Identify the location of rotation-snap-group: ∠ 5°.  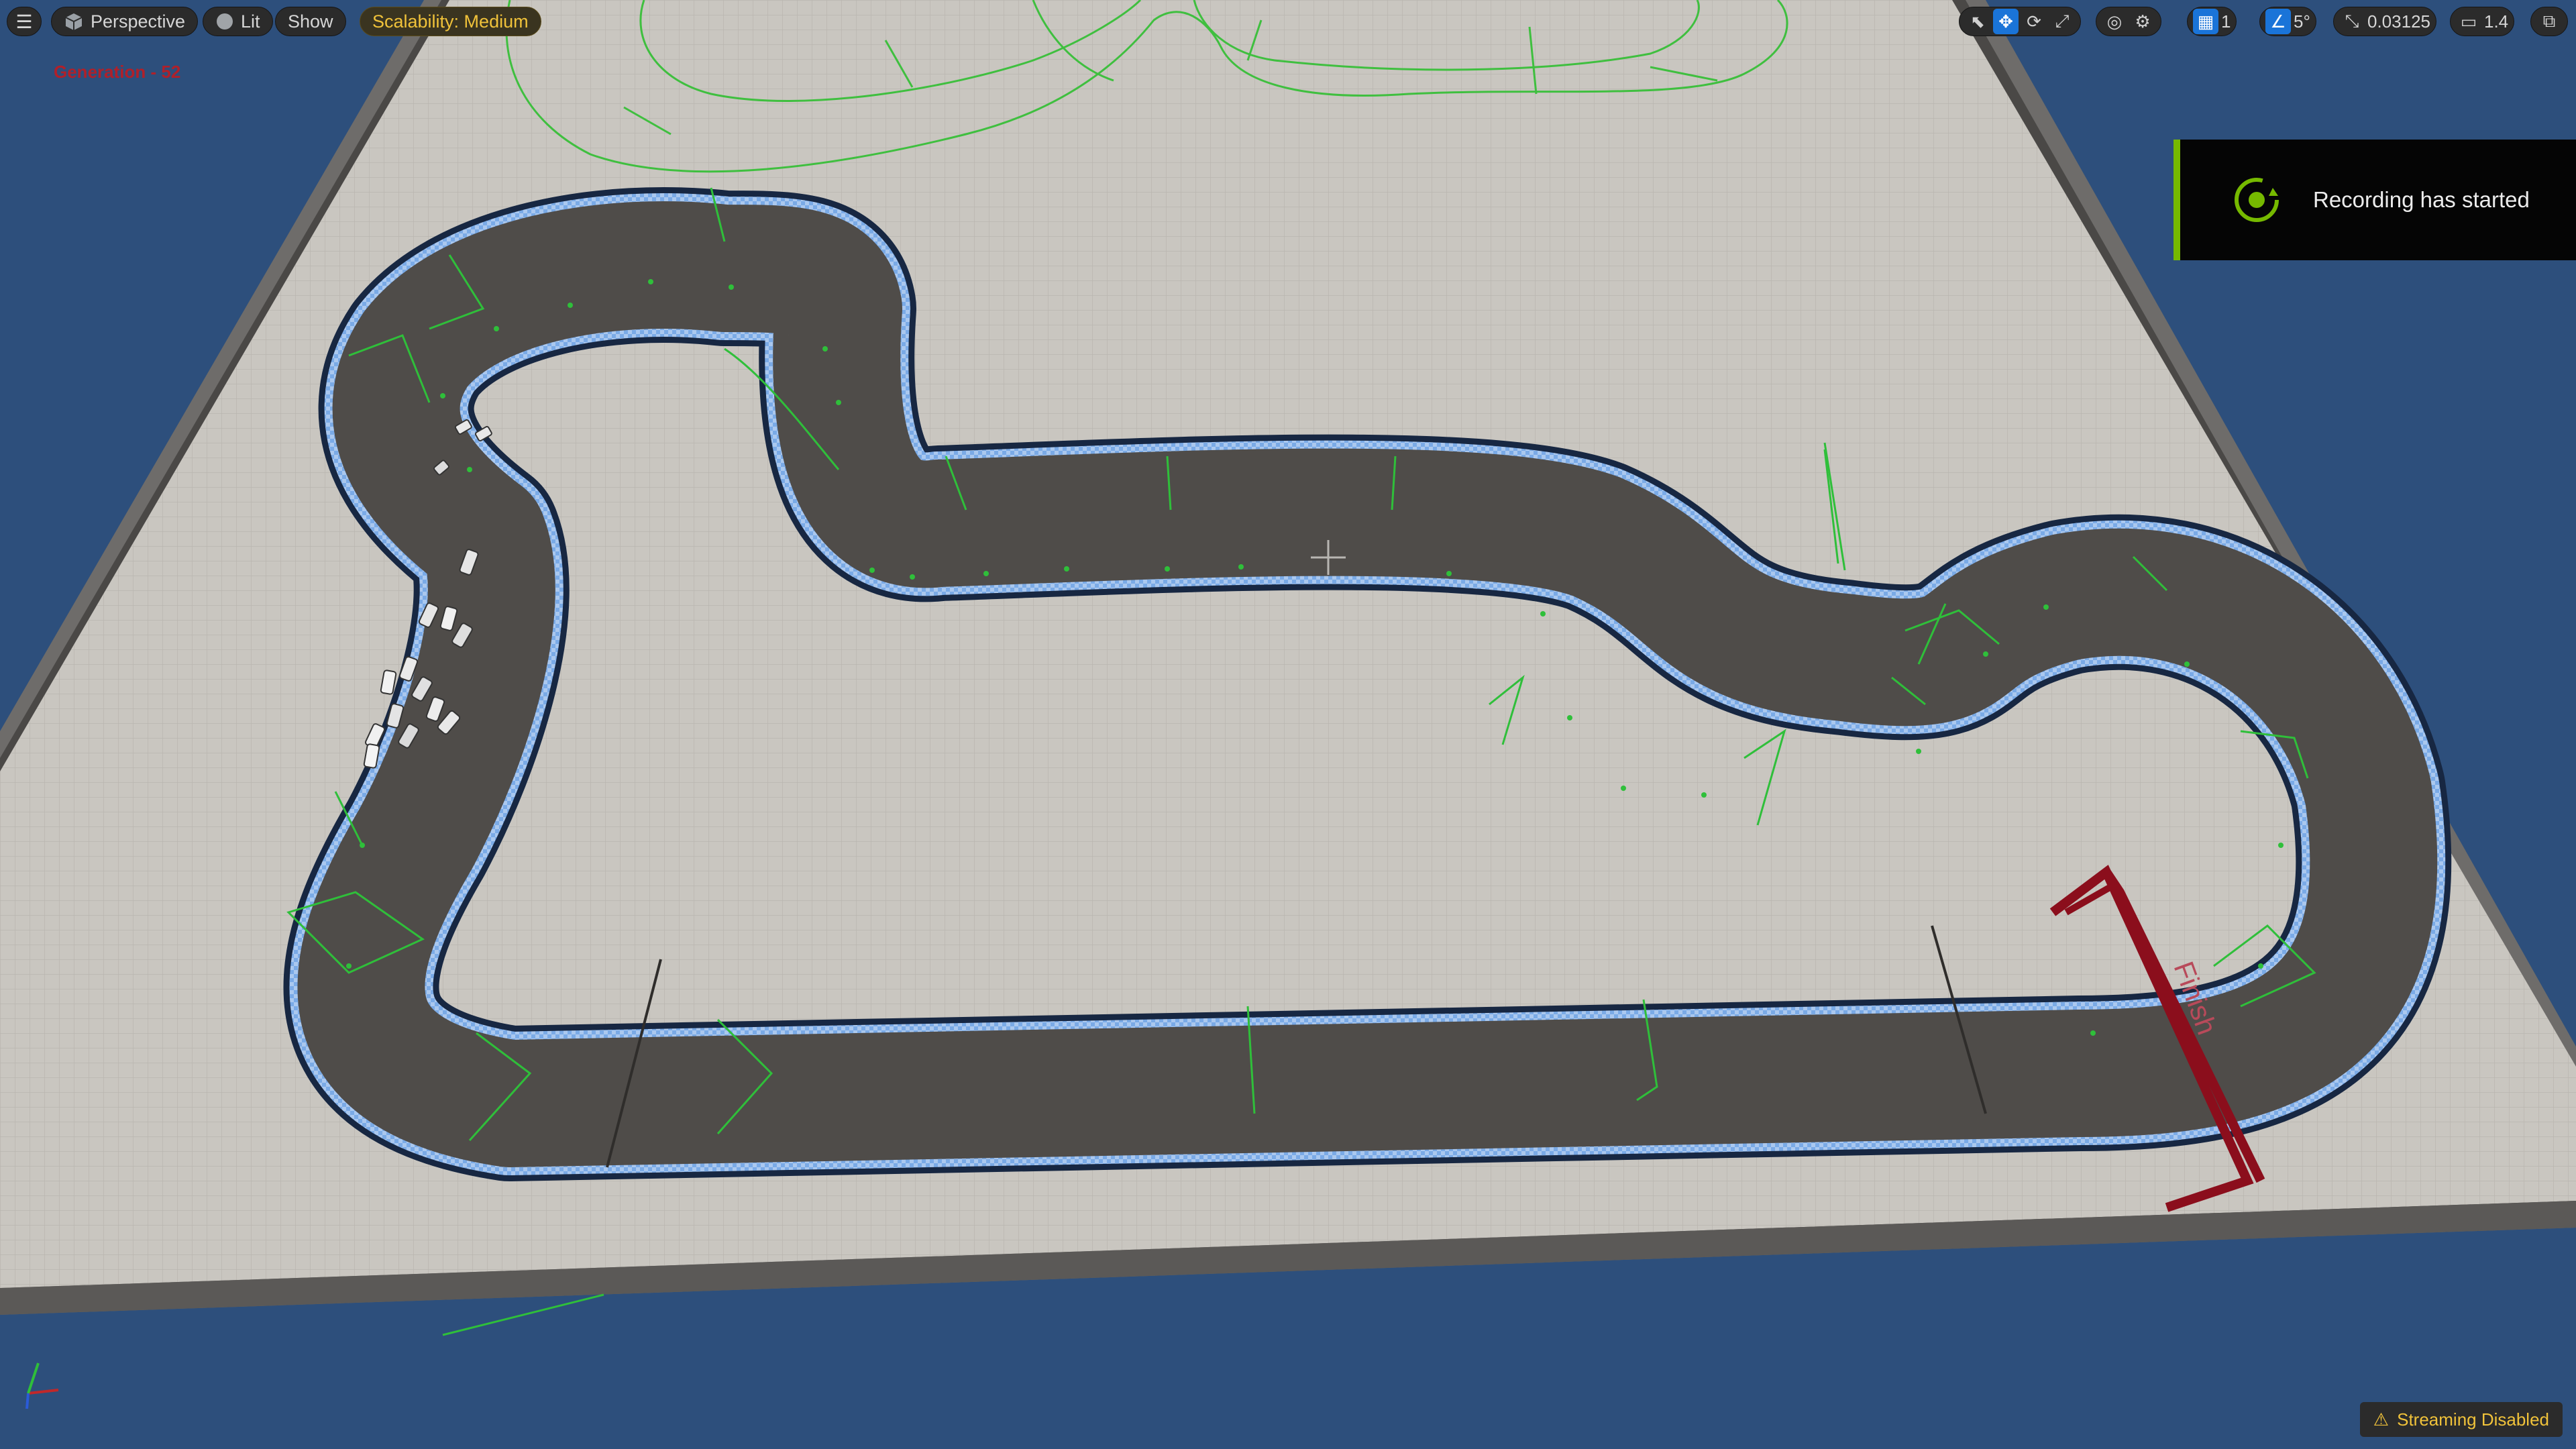
(2287, 21).